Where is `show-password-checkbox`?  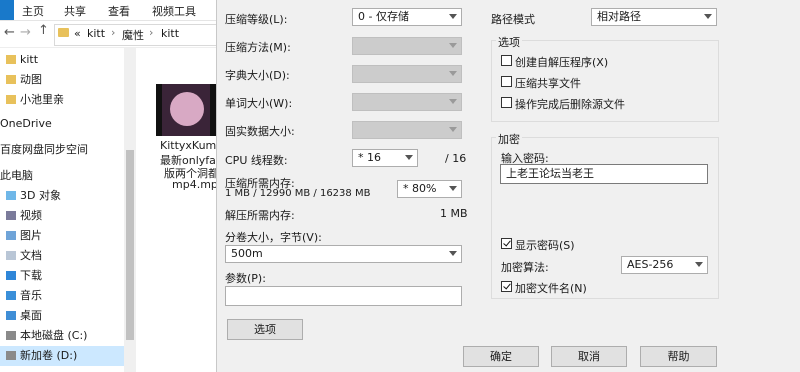
show-password-checkbox is located at coordinates (506, 243).